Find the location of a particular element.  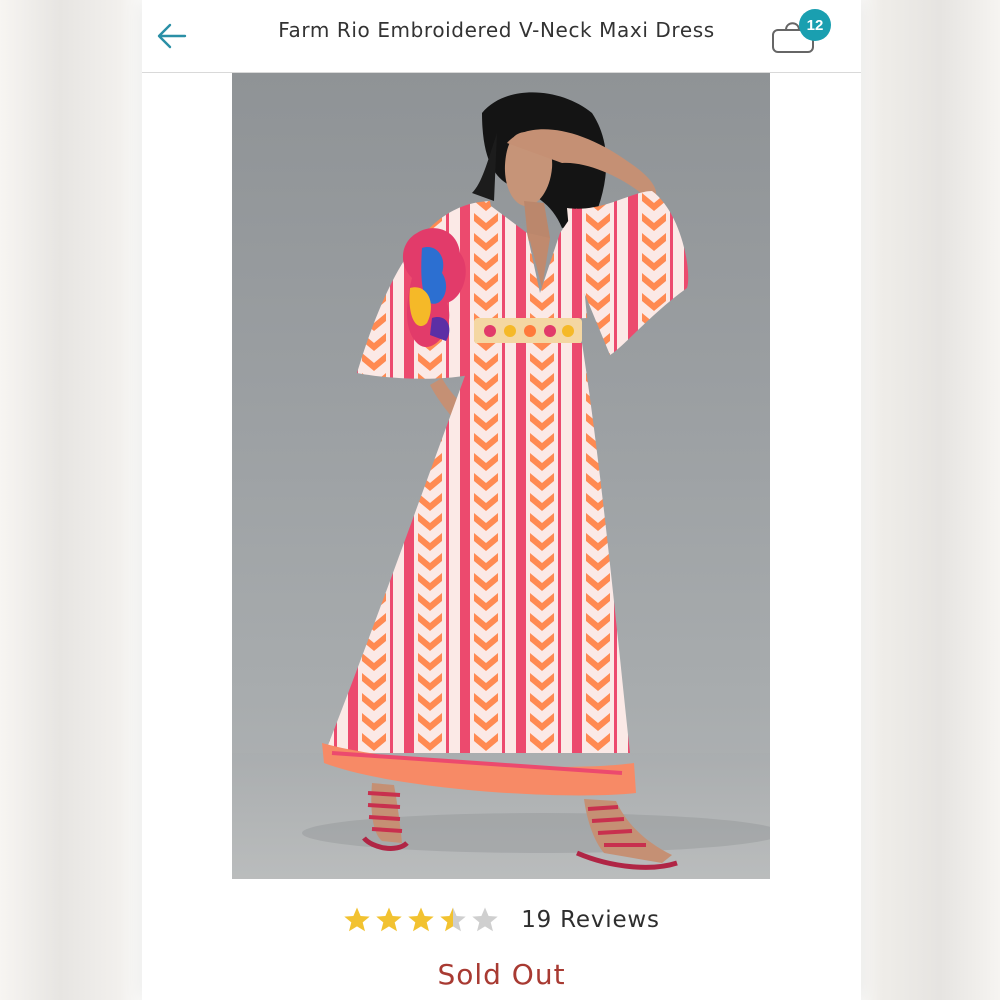

page-title: Farm Rio Embroidered V-Neck Maxi Dress is located at coordinates (496, 30).